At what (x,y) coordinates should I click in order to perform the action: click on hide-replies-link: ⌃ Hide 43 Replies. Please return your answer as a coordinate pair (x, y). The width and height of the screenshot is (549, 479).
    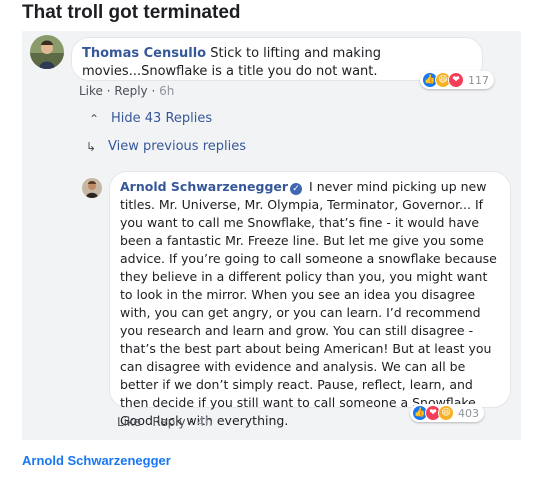
    Looking at the image, I should click on (149, 118).